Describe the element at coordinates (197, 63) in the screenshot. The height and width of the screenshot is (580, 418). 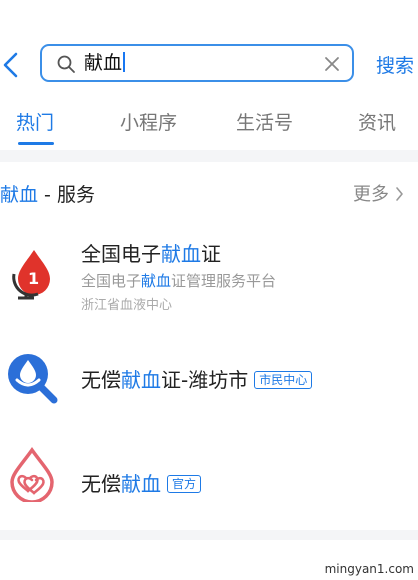
I see `search-input: 献血` at that location.